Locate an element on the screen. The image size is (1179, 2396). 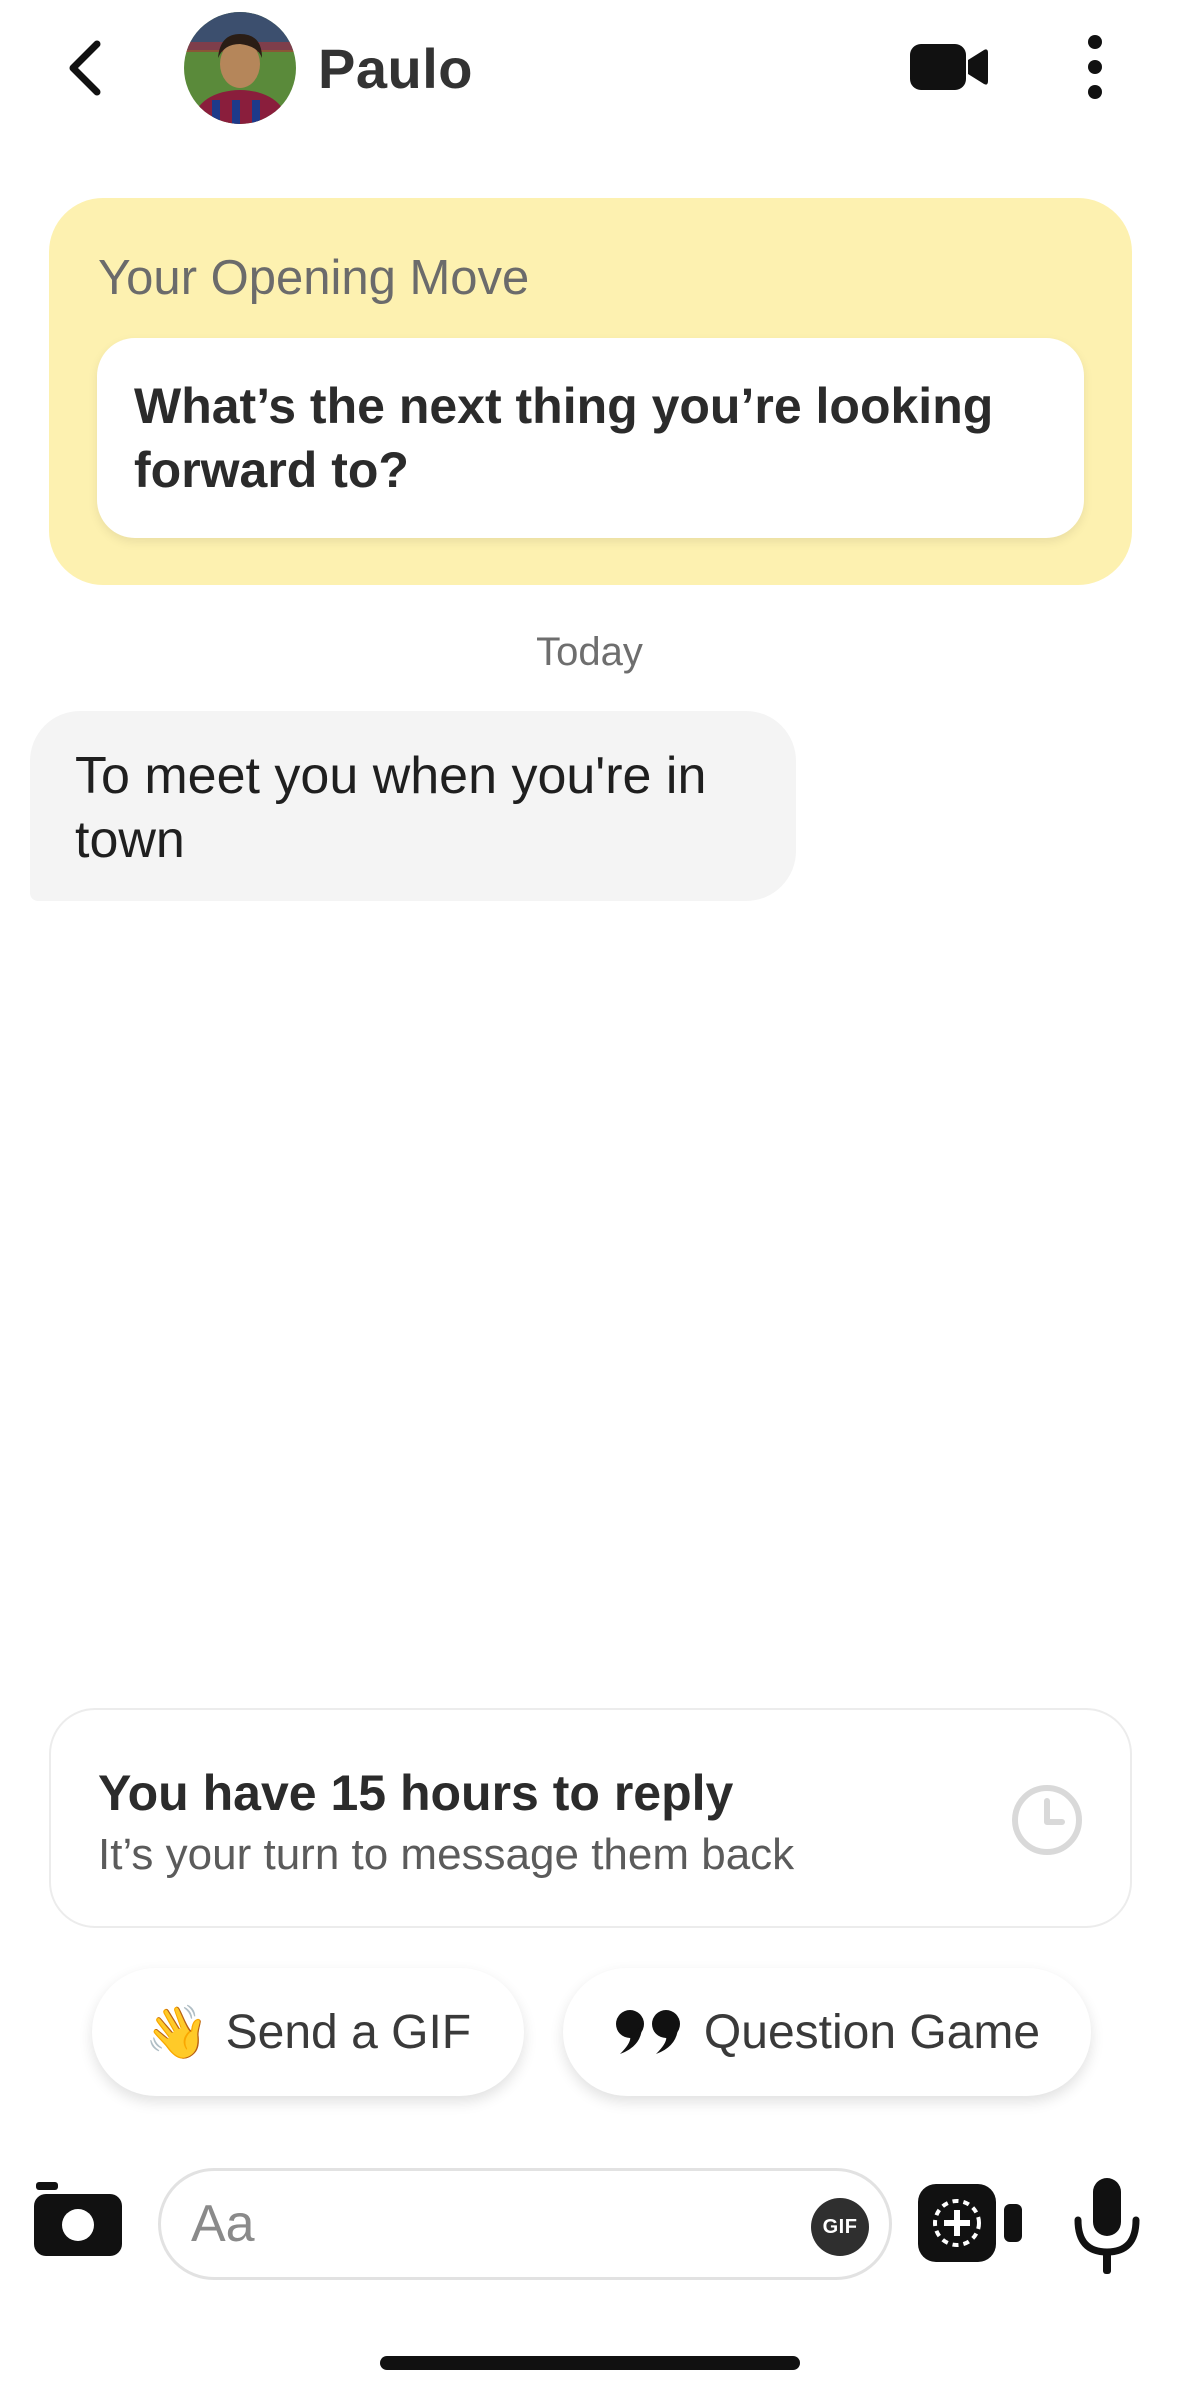
quote-icon is located at coordinates (651, 2032).